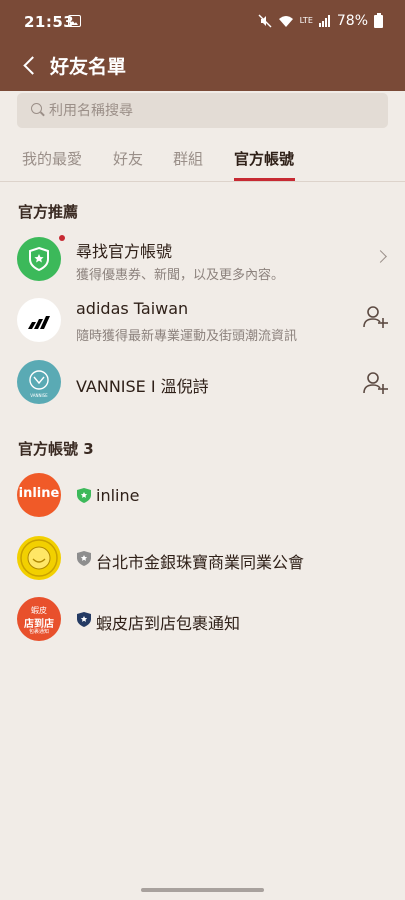 The width and height of the screenshot is (405, 900). What do you see at coordinates (202, 260) in the screenshot?
I see `list-item-find-official: 尋找官方帳號 獲得優惠券、新聞，以及更多內容。` at bounding box center [202, 260].